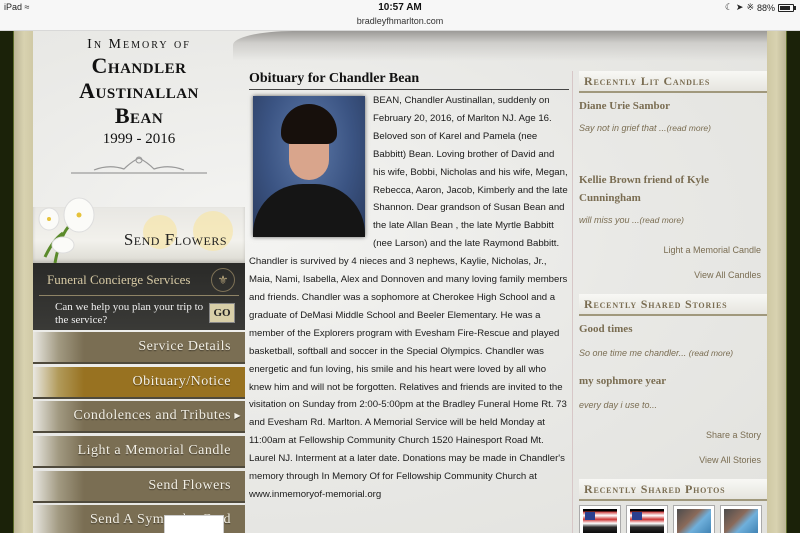 This screenshot has width=800, height=533. I want to click on photos-header: Recently Shared Photos, so click(673, 490).